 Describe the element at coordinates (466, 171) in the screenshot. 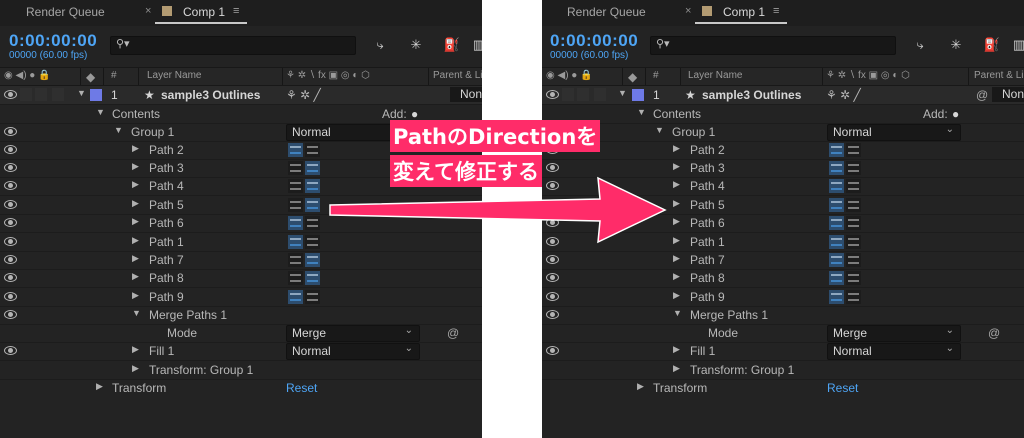

I see `annotation-label-line2: 変えて修正する` at that location.